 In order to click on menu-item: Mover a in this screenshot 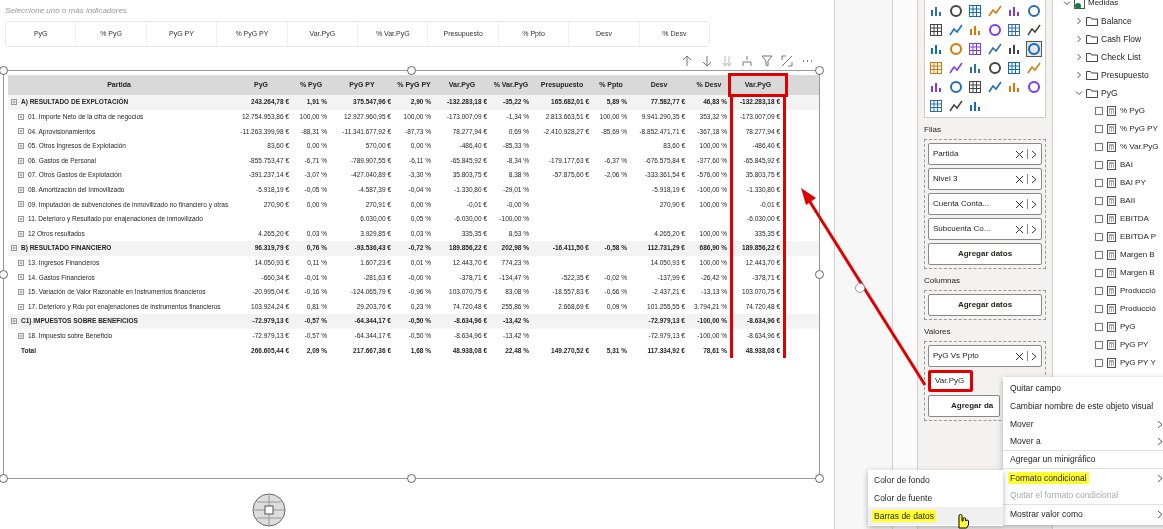, I will do `click(1083, 442)`.